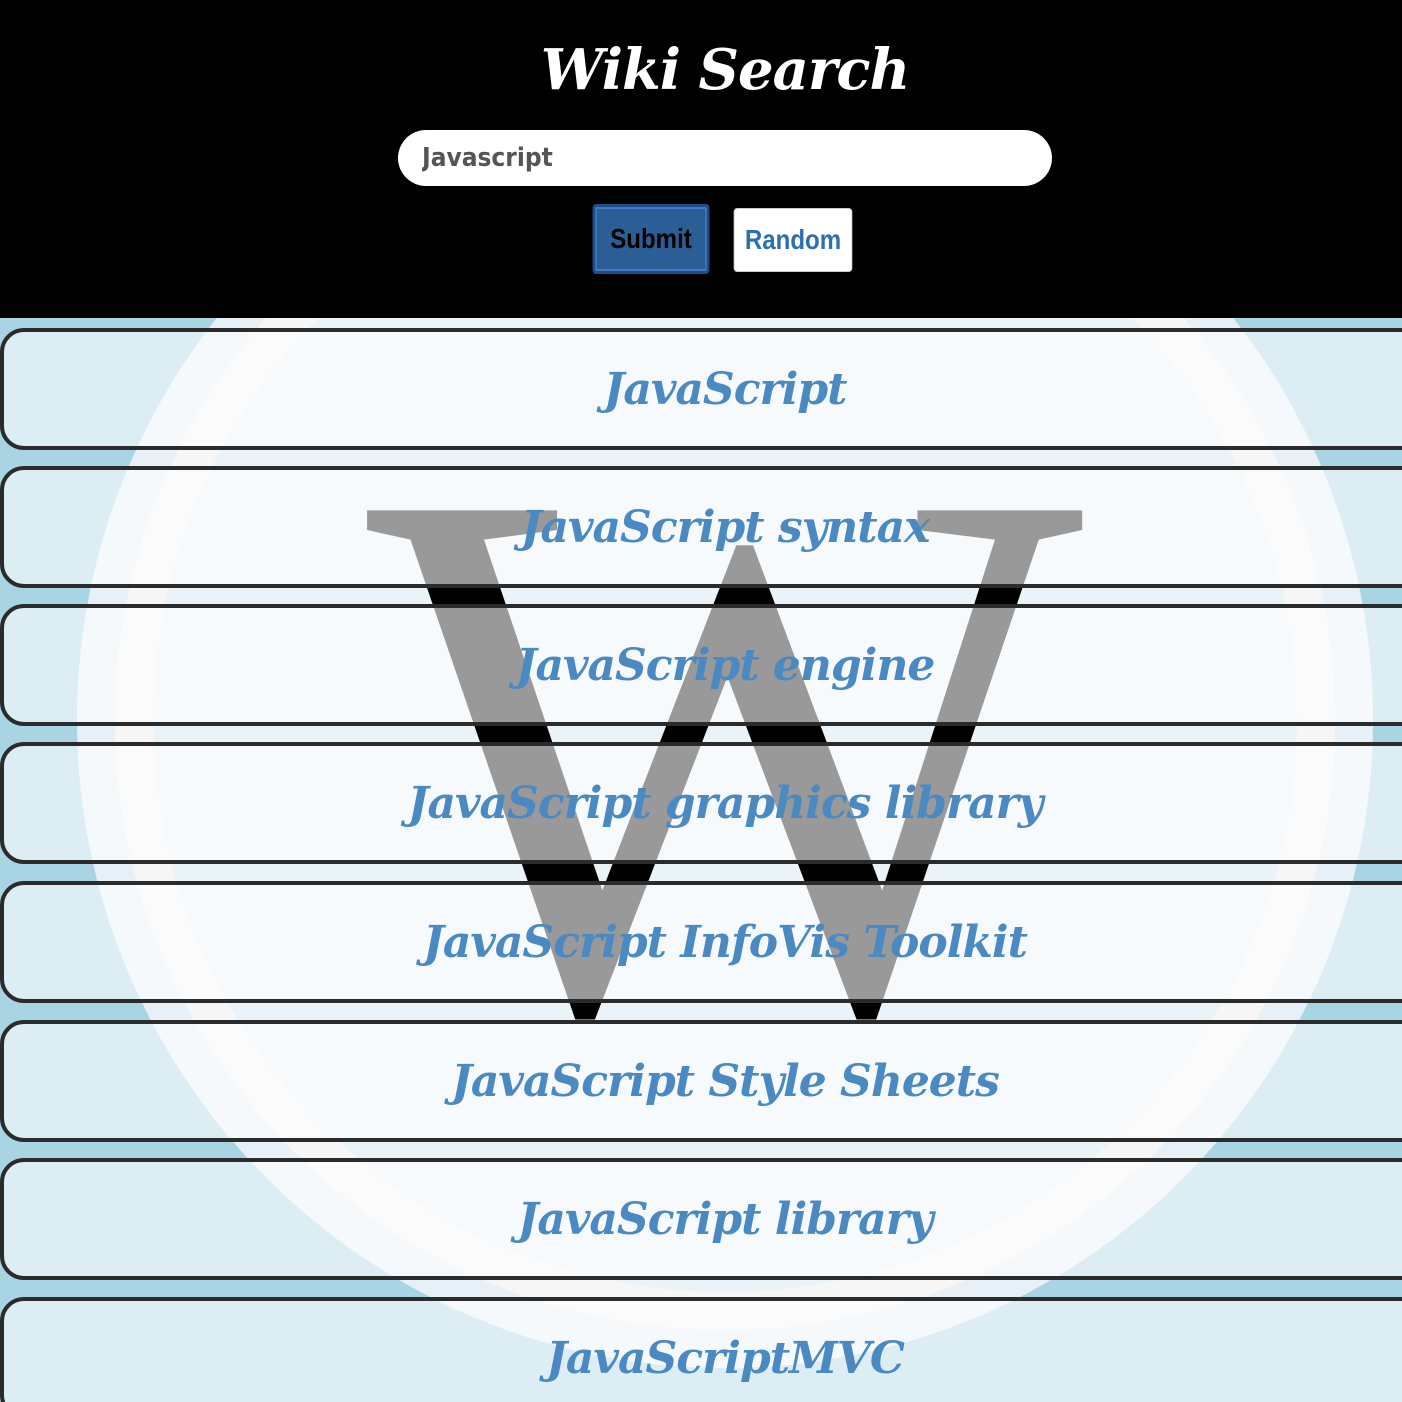 The height and width of the screenshot is (1402, 1402). What do you see at coordinates (713, 803) in the screenshot?
I see `result-title: JavaScript graphics library` at bounding box center [713, 803].